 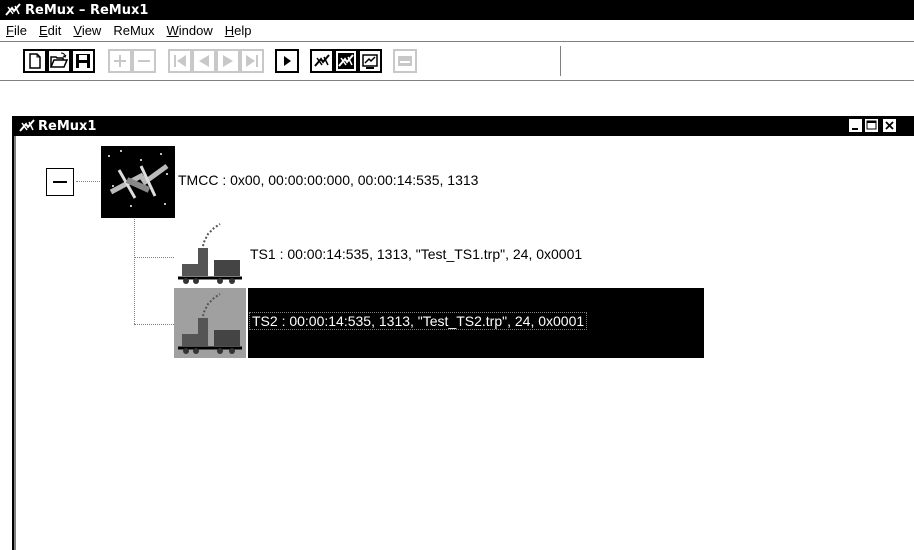 What do you see at coordinates (27, 125) in the screenshot?
I see `remux-document-icon` at bounding box center [27, 125].